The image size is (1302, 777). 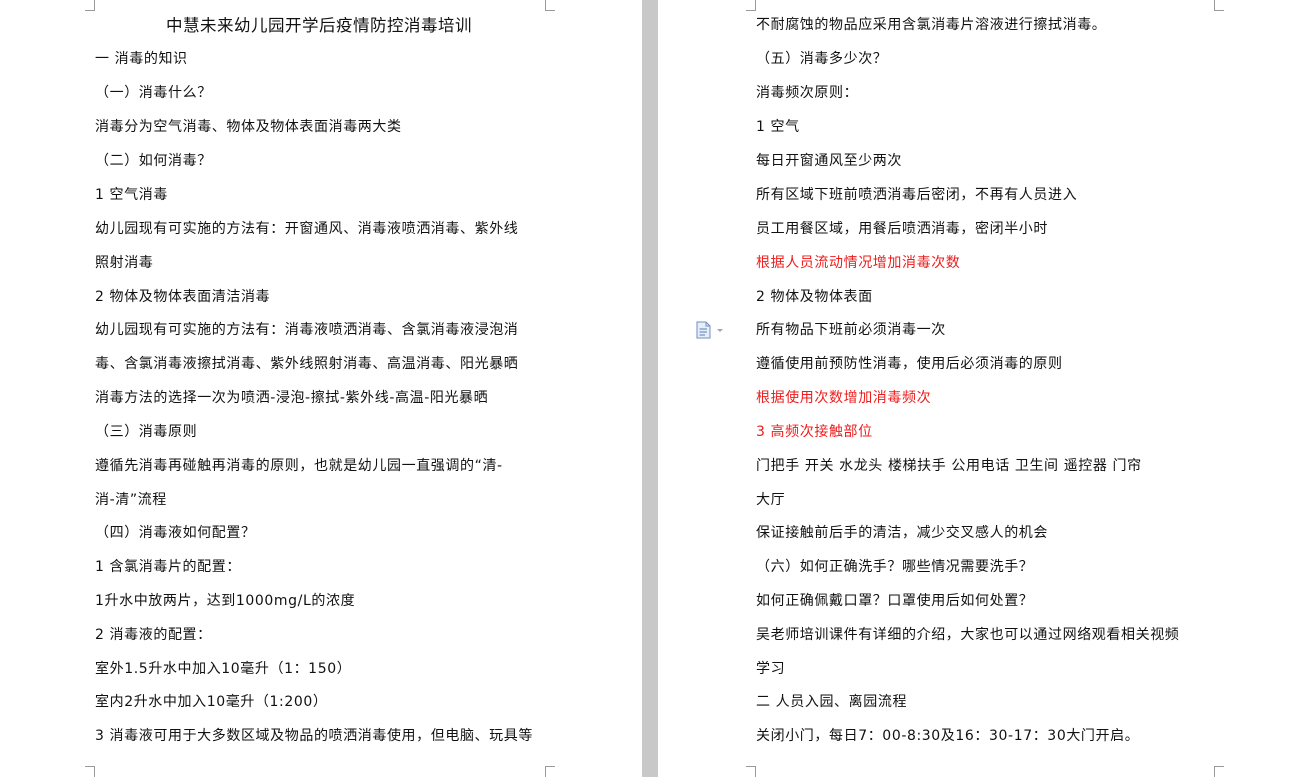 I want to click on text-line: 关闭小门，每日7：00-8:30及16：30-17：30大门开启。, so click(x=948, y=736).